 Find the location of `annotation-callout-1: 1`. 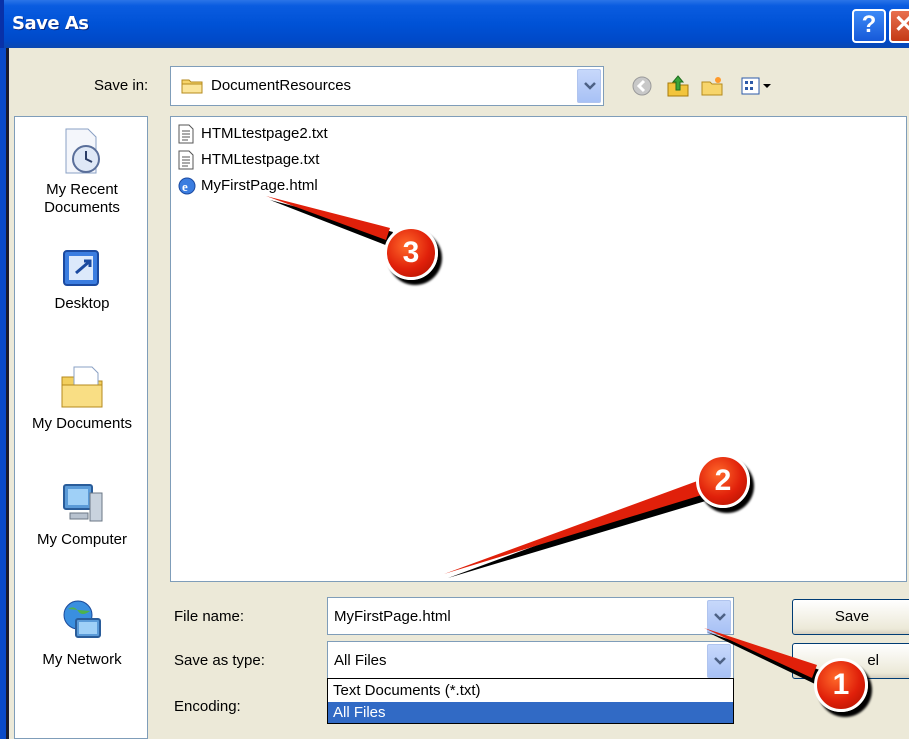

annotation-callout-1: 1 is located at coordinates (841, 685).